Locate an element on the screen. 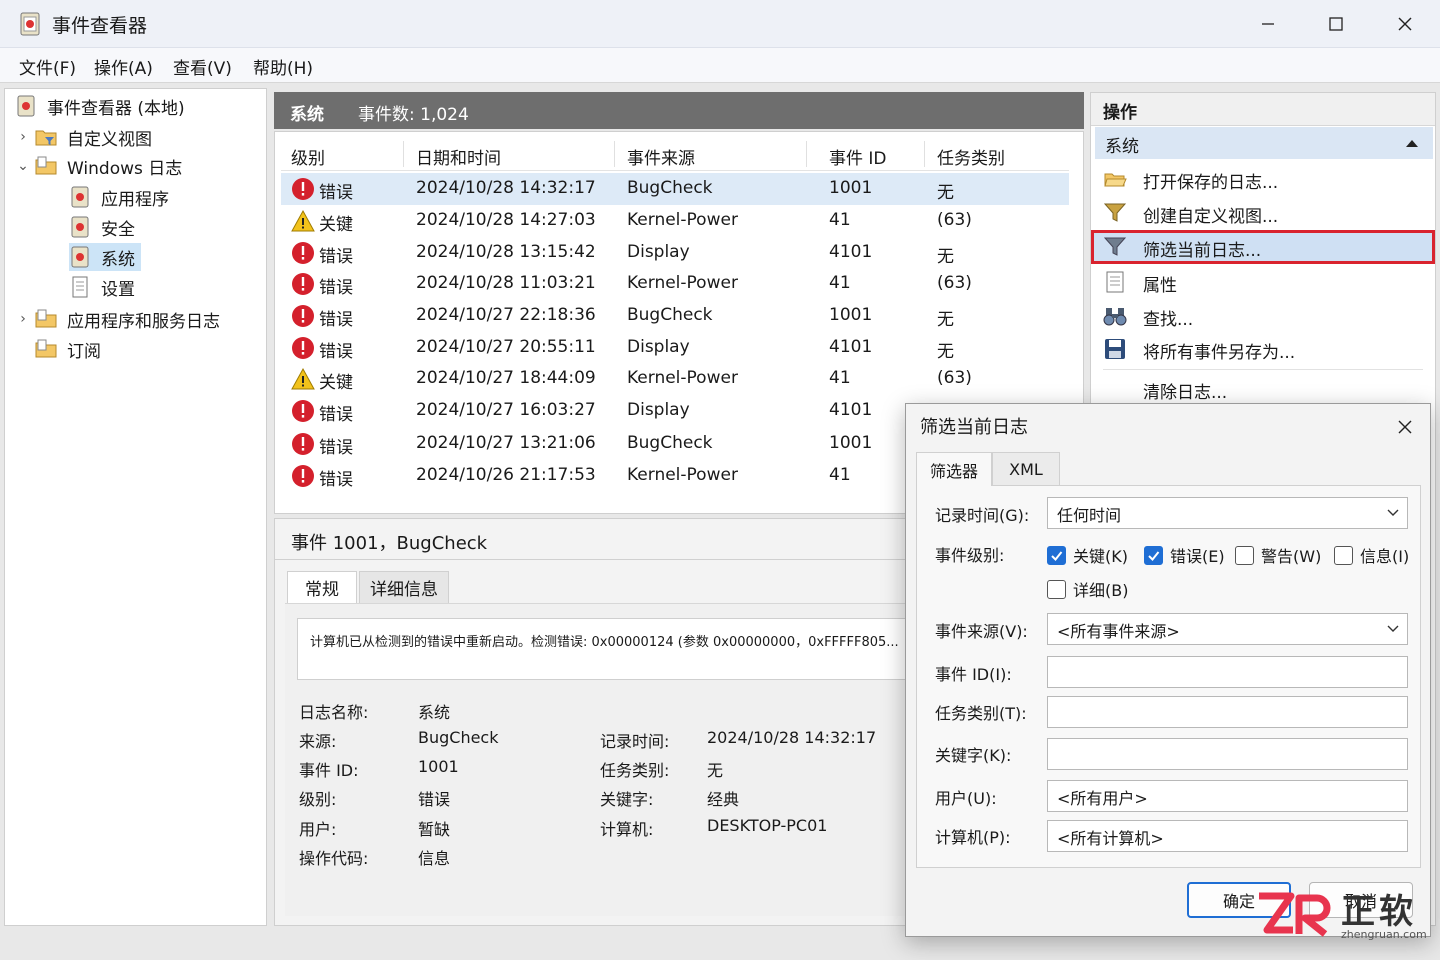 The image size is (1440, 960). column-task-category: 任务类别 is located at coordinates (971, 156).